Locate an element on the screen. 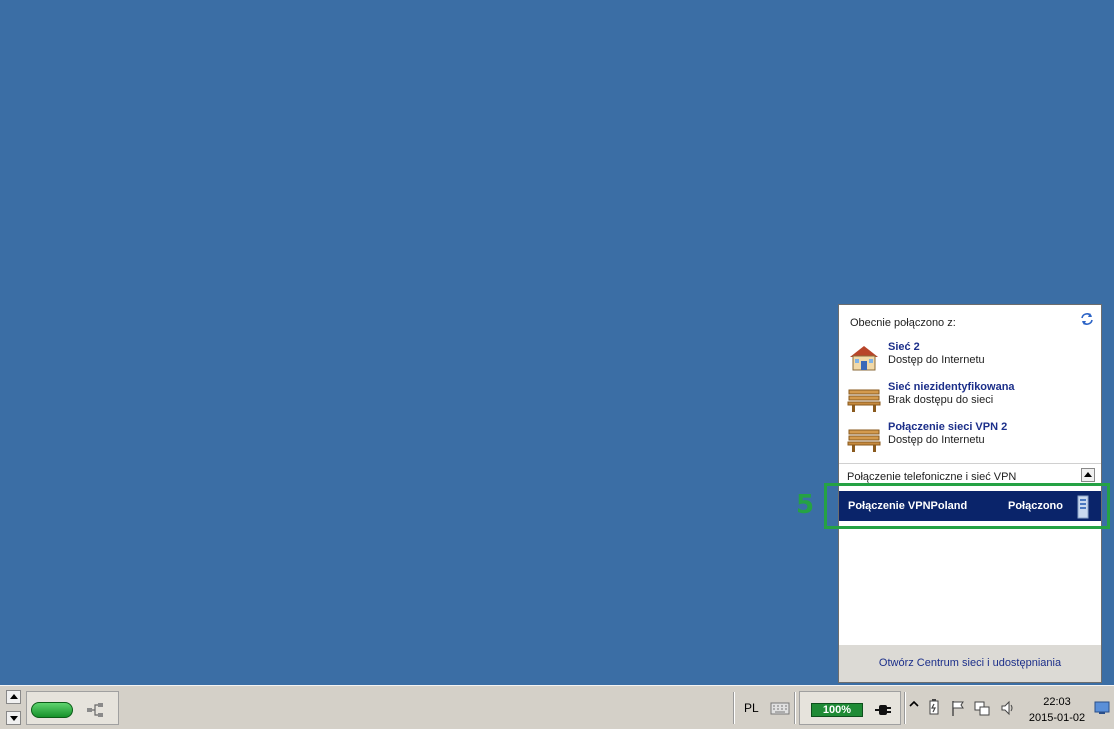  annotation-highlight-box is located at coordinates (967, 506).